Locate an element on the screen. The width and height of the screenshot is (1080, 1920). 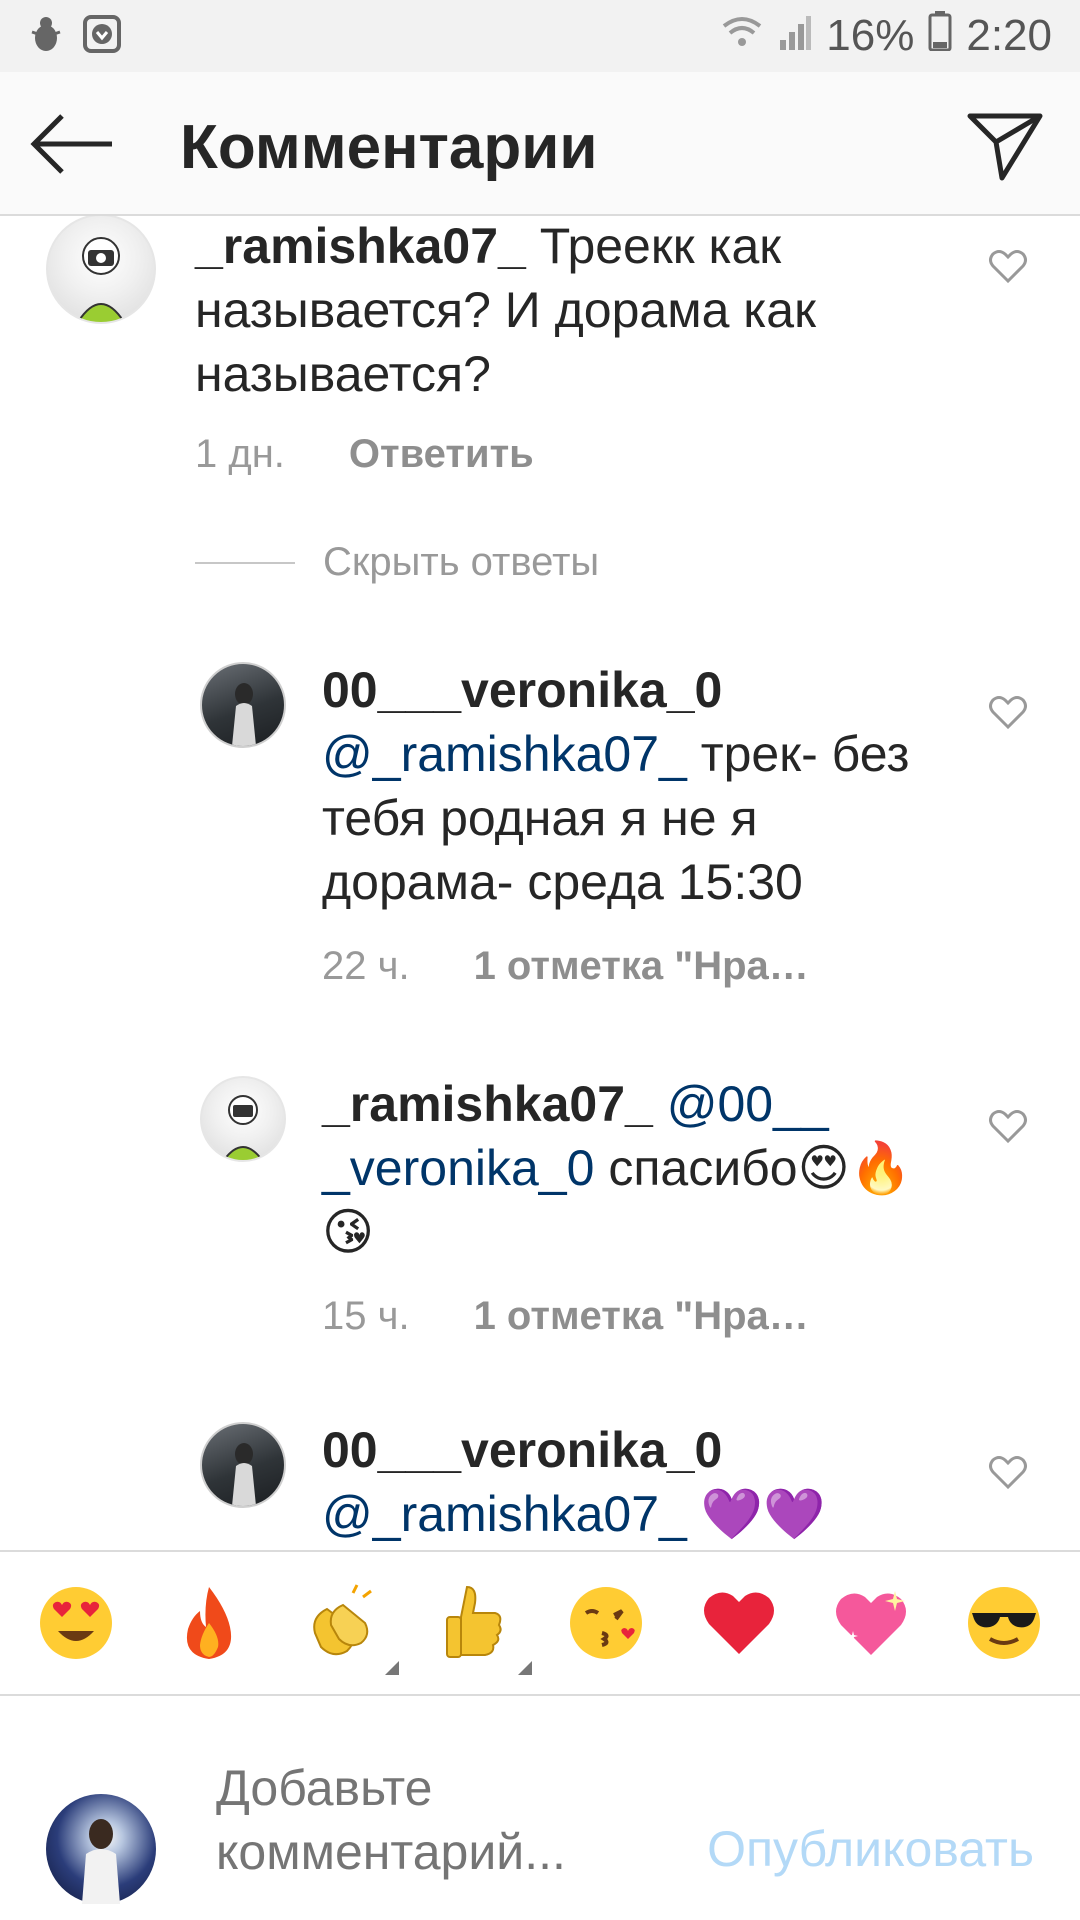
emoji-heart-eyes-button is located at coordinates (76, 1623).